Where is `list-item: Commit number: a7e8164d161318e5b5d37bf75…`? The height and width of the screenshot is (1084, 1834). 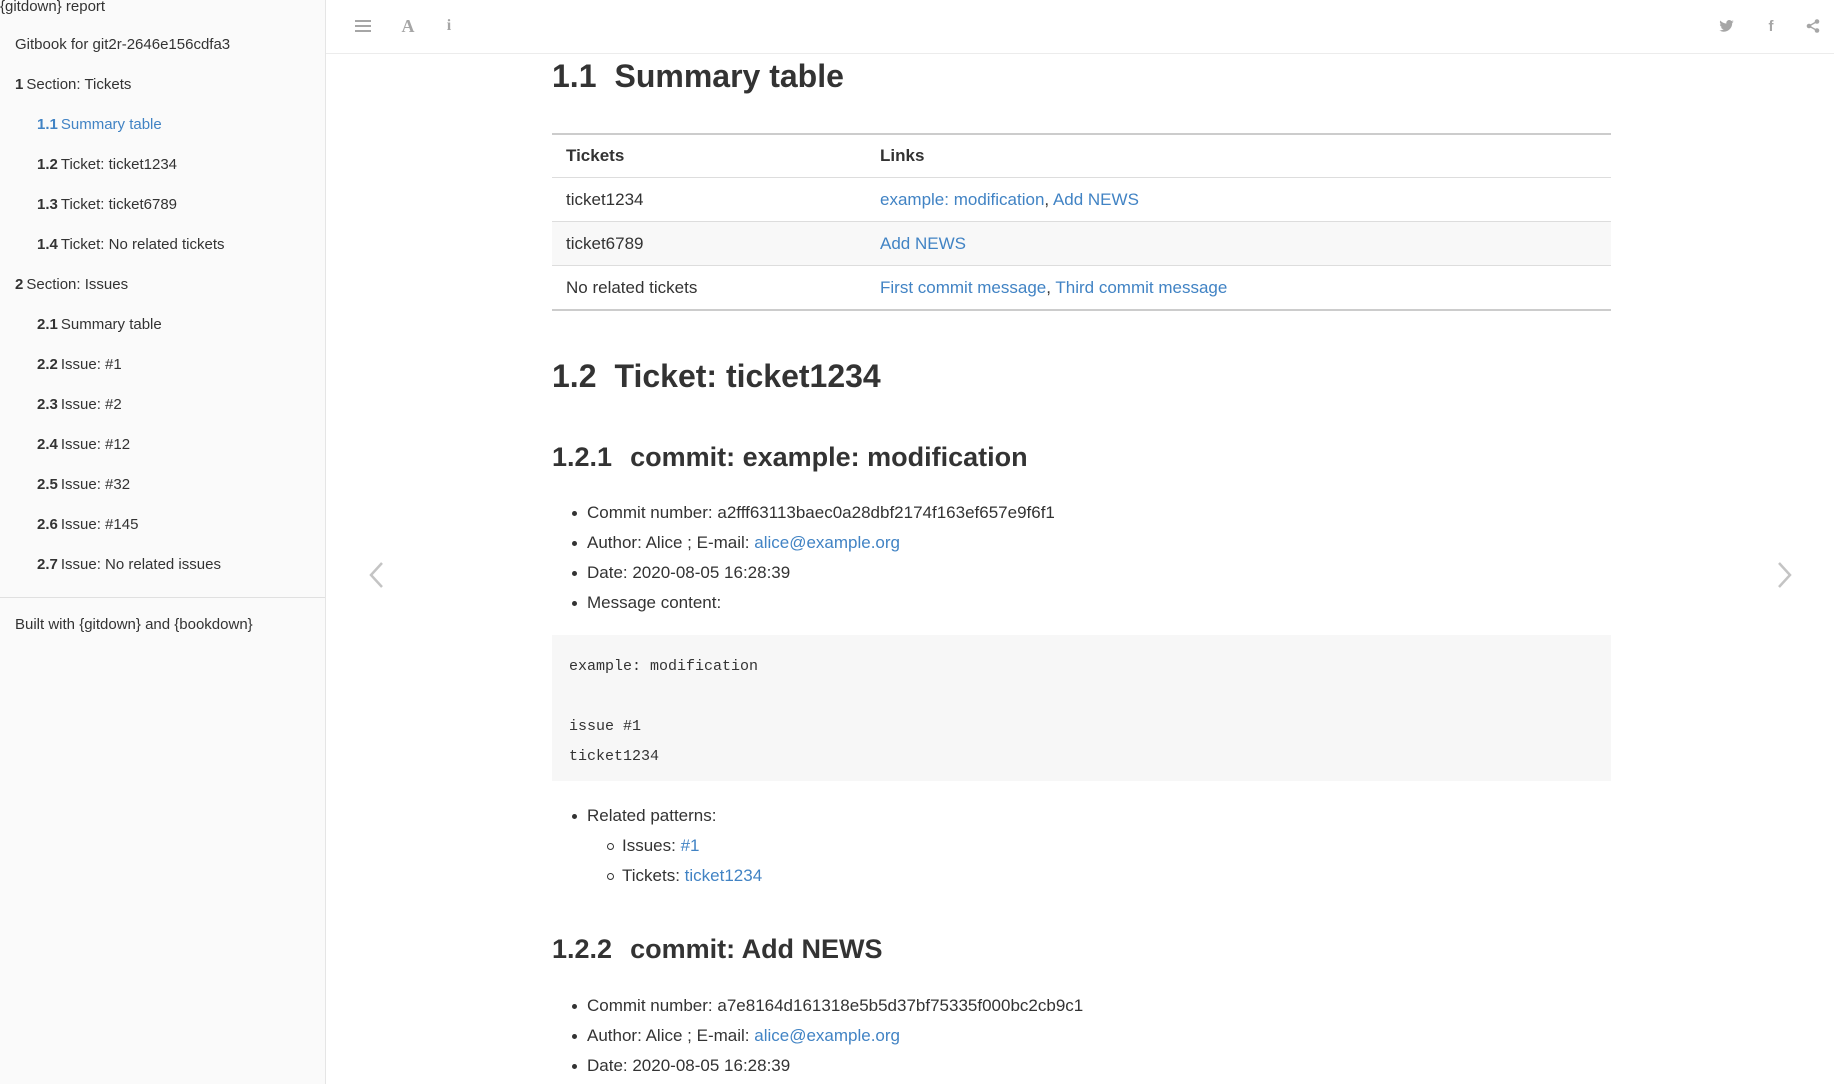 list-item: Commit number: a7e8164d161318e5b5d37bf75… is located at coordinates (827, 1006).